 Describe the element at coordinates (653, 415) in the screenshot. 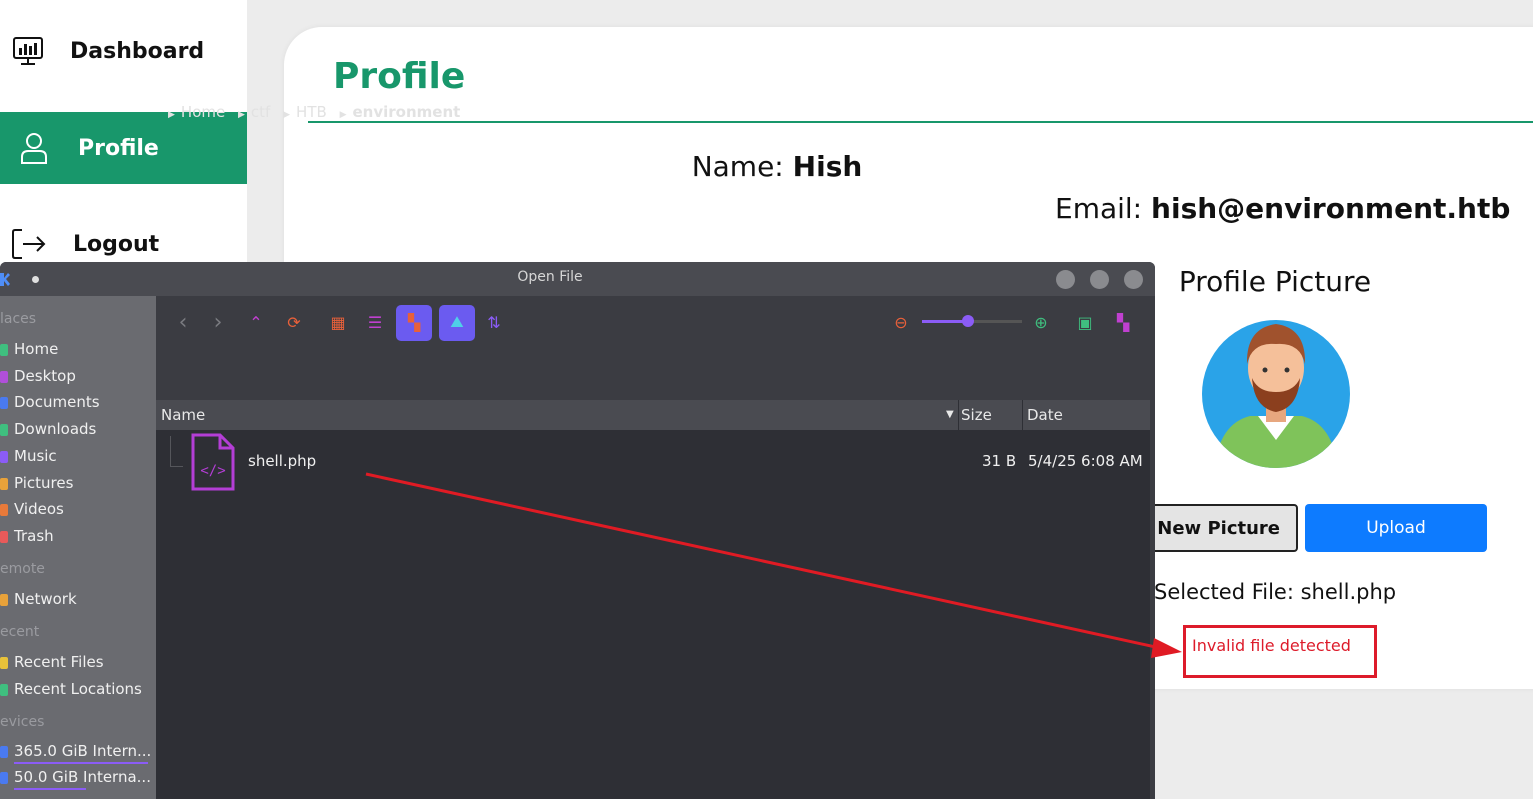

I see `file-list-header: Name ▼ Size Date` at that location.